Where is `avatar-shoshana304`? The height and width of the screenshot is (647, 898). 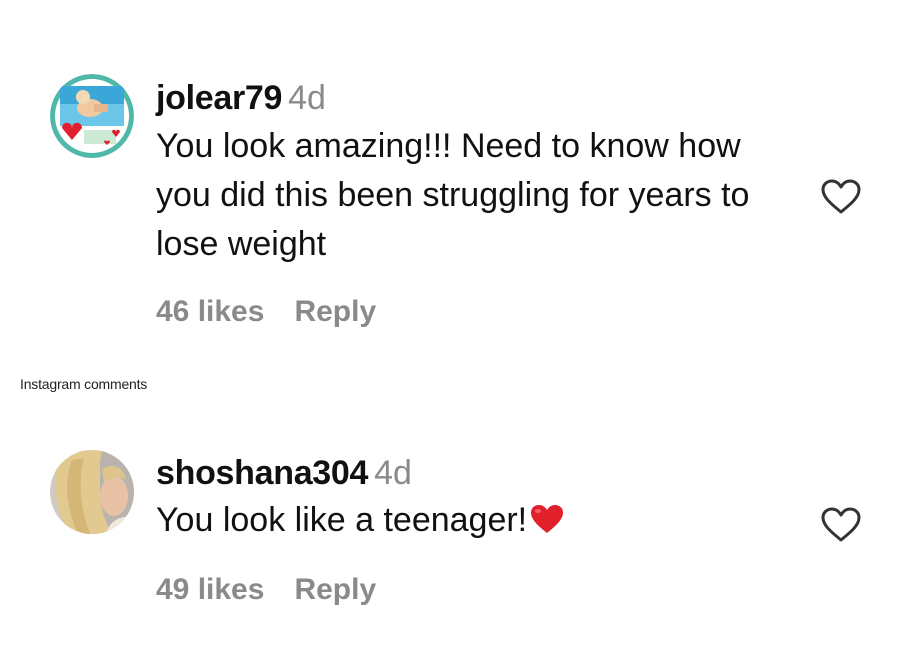
avatar-shoshana304 is located at coordinates (92, 492).